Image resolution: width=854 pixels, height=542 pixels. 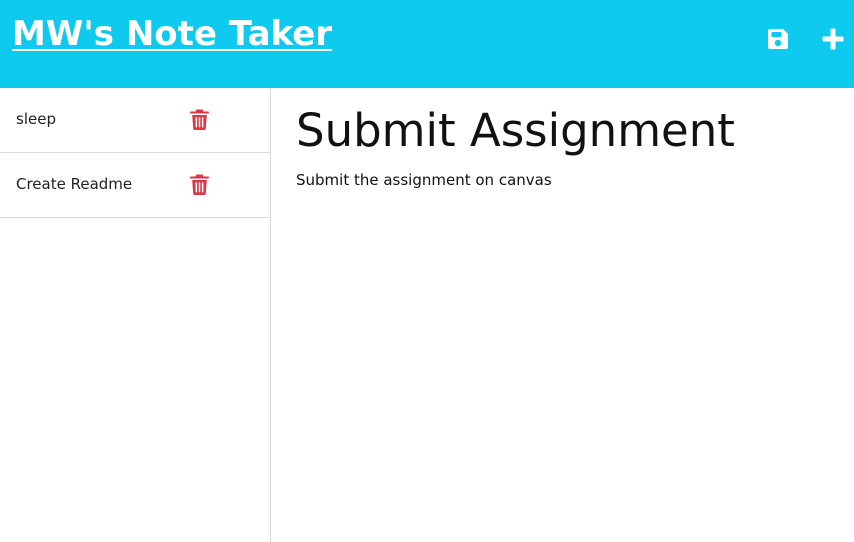 I want to click on note-list-item-title: sleep, so click(x=36, y=119).